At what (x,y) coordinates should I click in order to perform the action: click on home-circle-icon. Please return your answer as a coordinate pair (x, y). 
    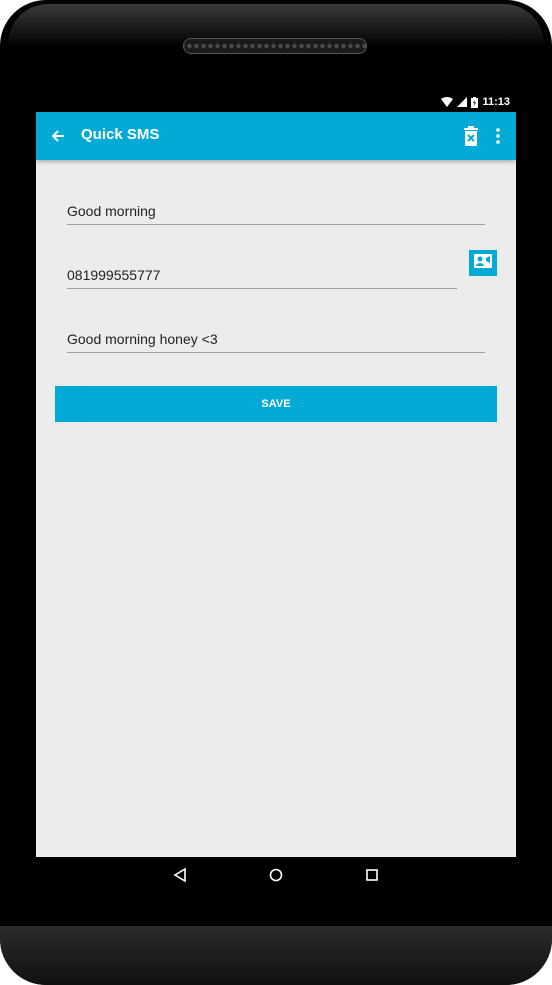
    Looking at the image, I should click on (276, 875).